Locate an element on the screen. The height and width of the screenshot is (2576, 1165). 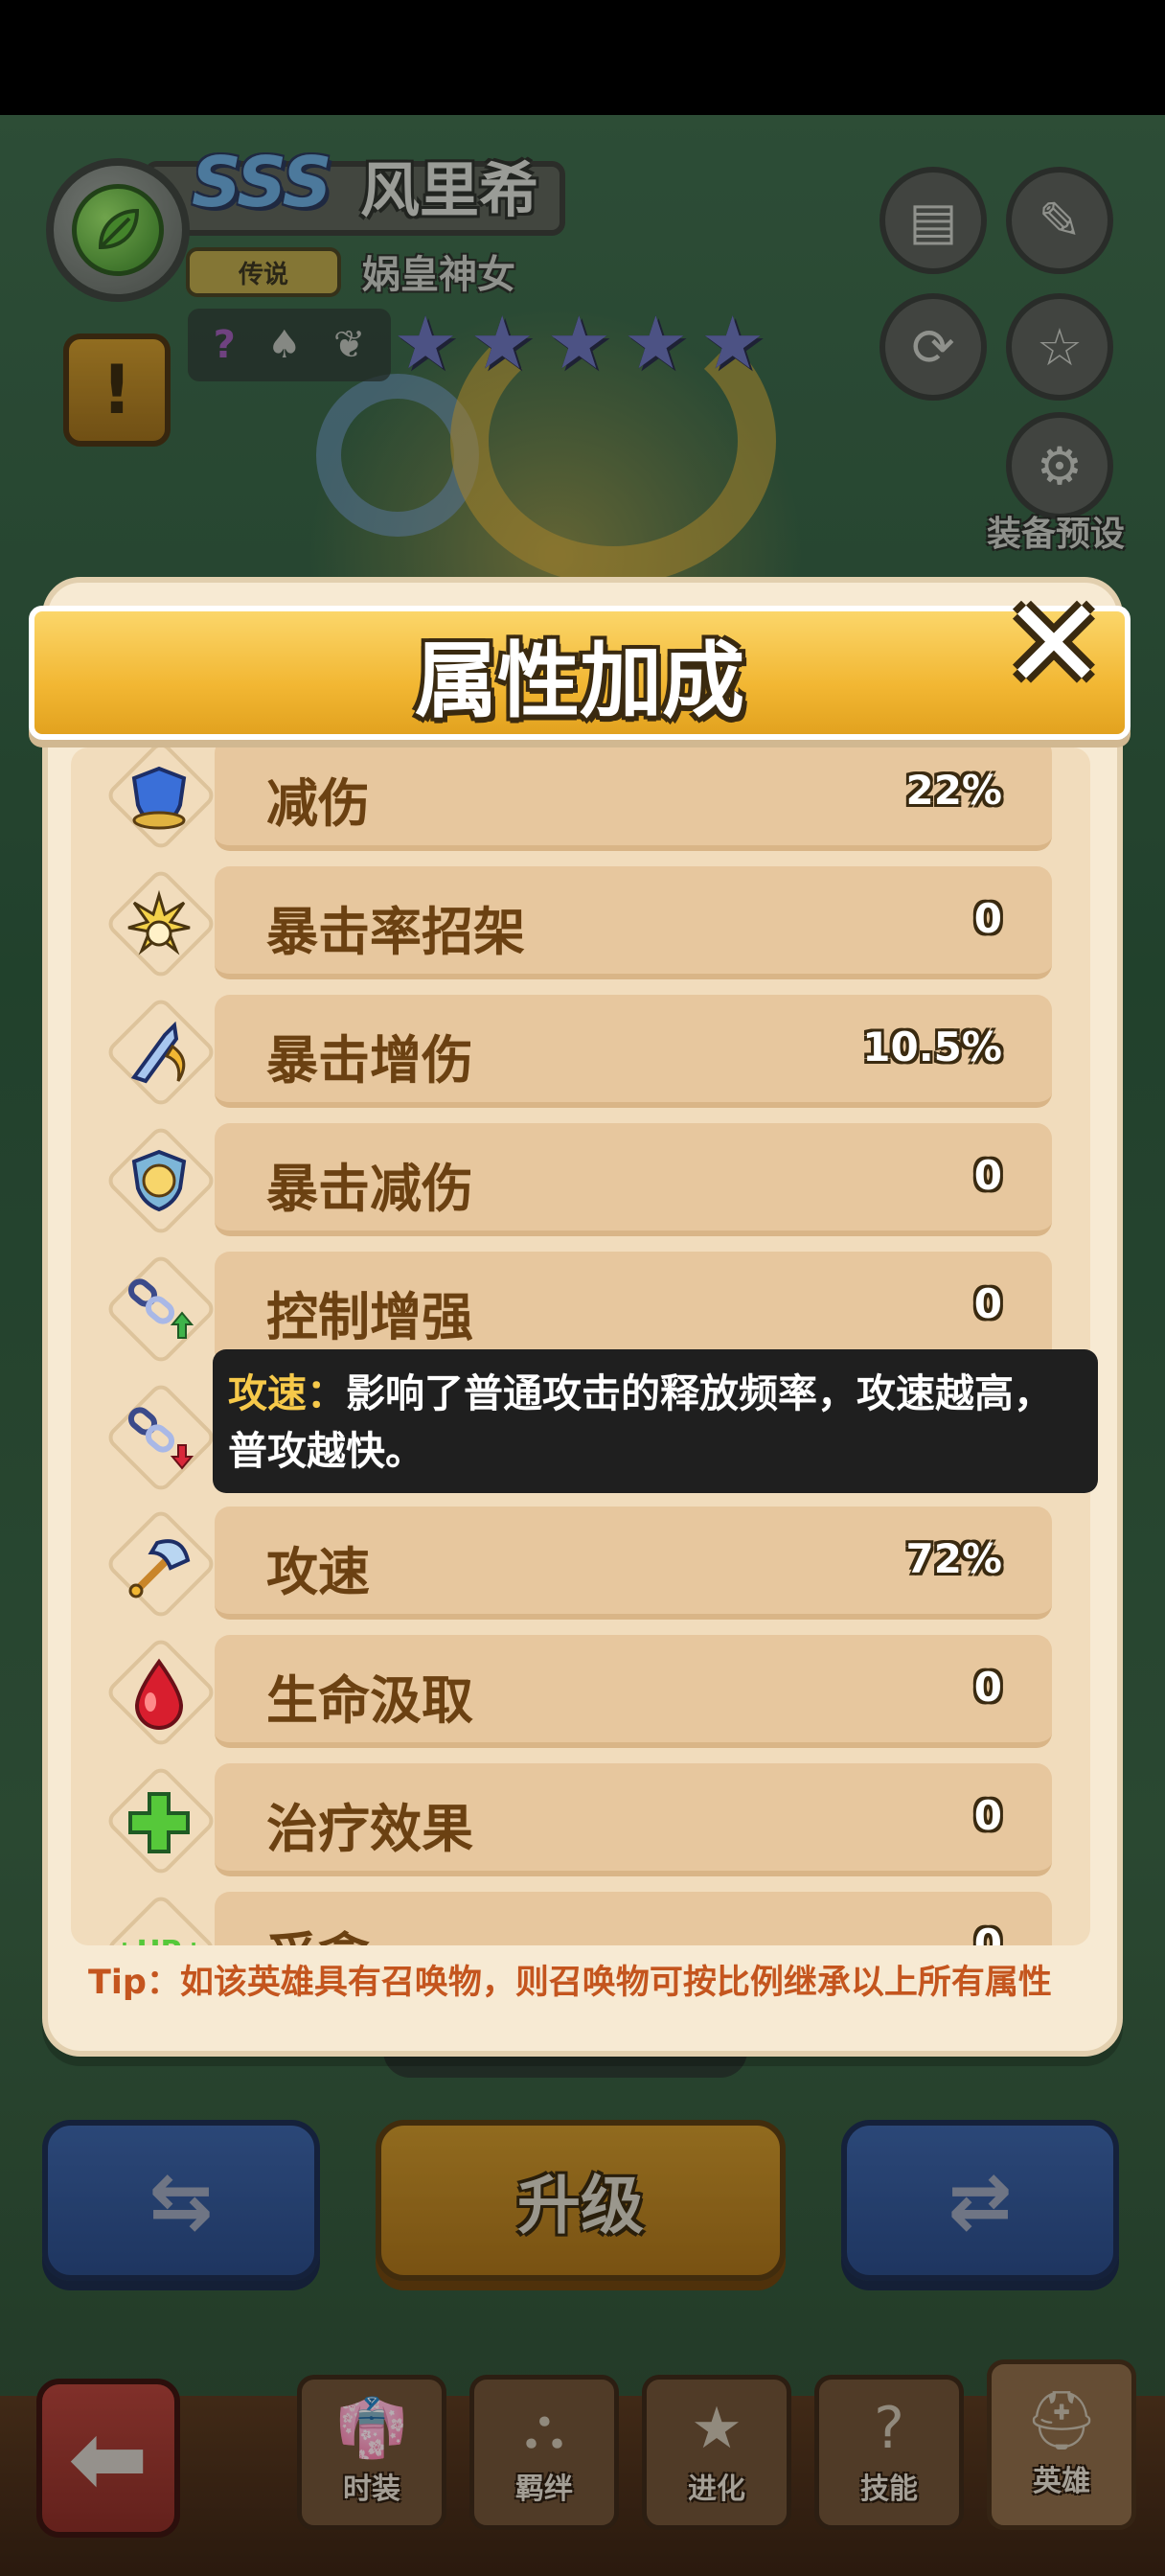
attack-speed-tooltip: 攻速：影响了普通攻击的释放频率，攻速越高，普攻越快。 is located at coordinates (656, 1421).